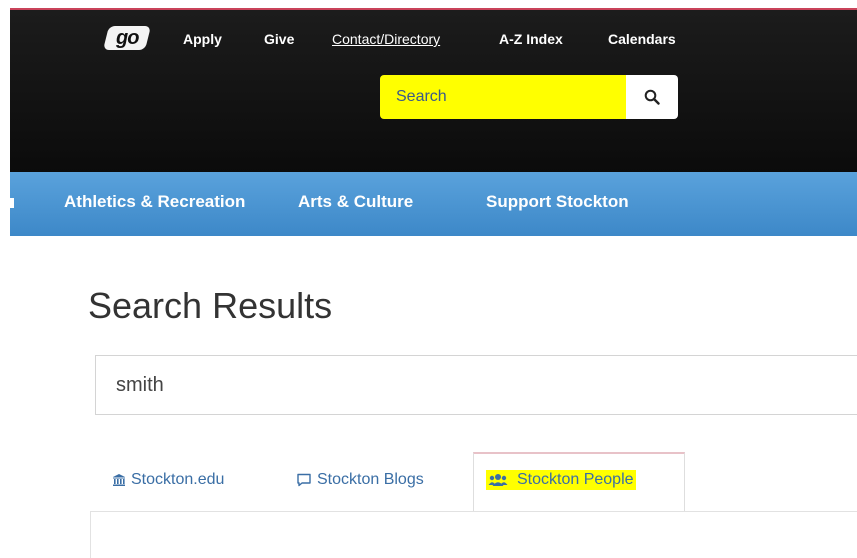 The width and height of the screenshot is (857, 558). I want to click on tab-label: Stockton.edu, so click(178, 479).